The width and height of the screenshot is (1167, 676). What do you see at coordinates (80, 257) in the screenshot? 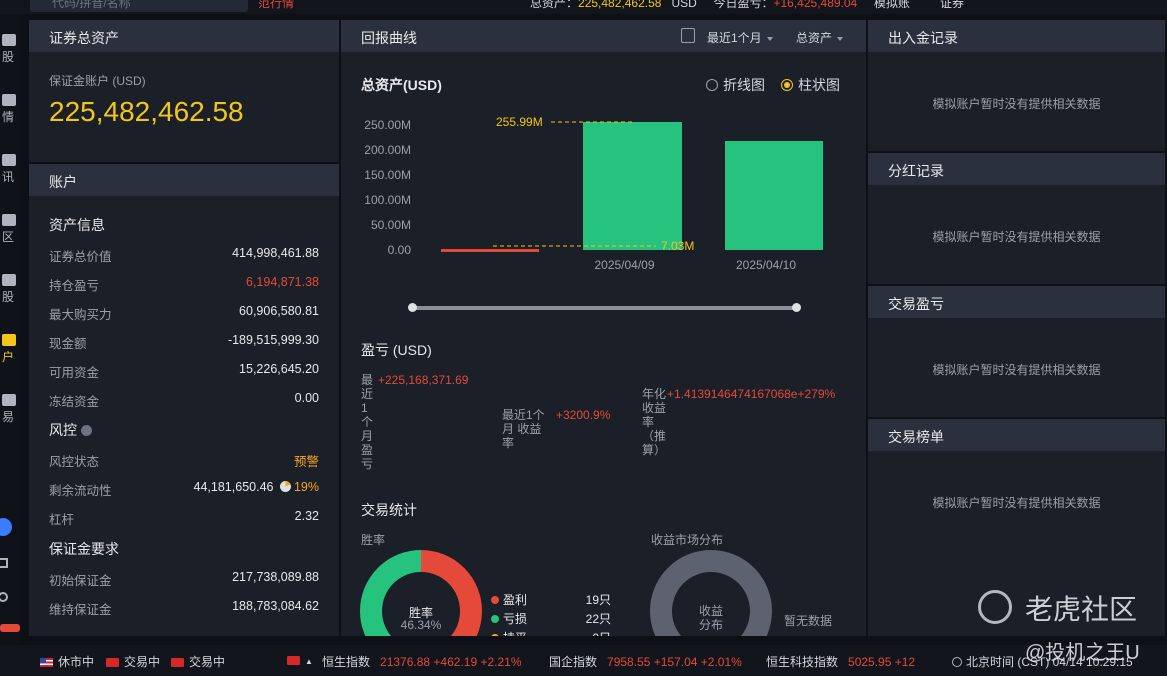
I see `row-label: 证券总价值` at bounding box center [80, 257].